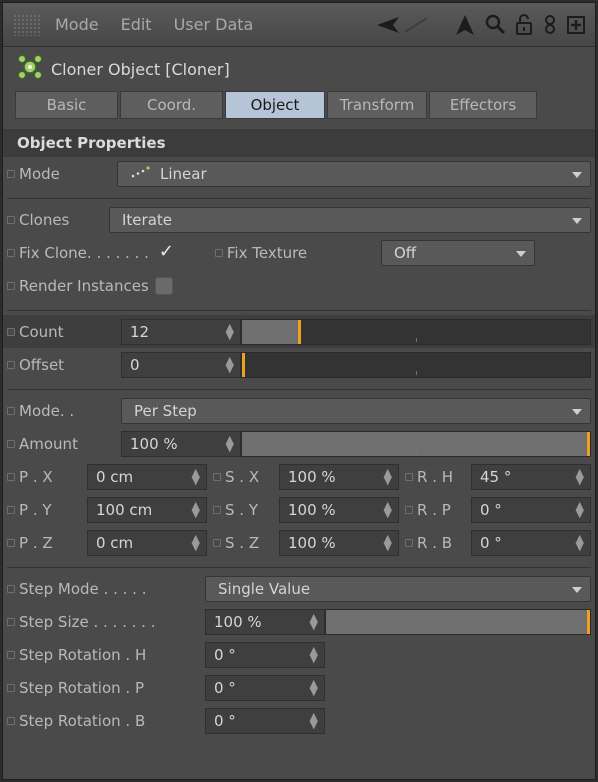  I want to click on tab-transform: Transform, so click(377, 105).